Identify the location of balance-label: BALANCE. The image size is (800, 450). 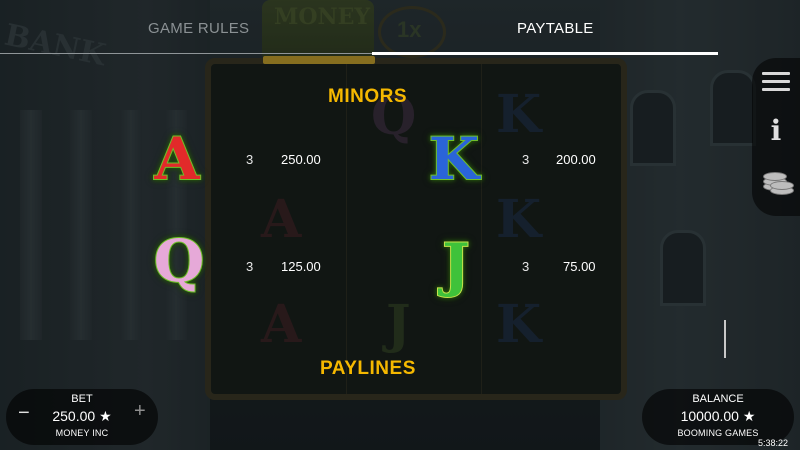
(718, 399).